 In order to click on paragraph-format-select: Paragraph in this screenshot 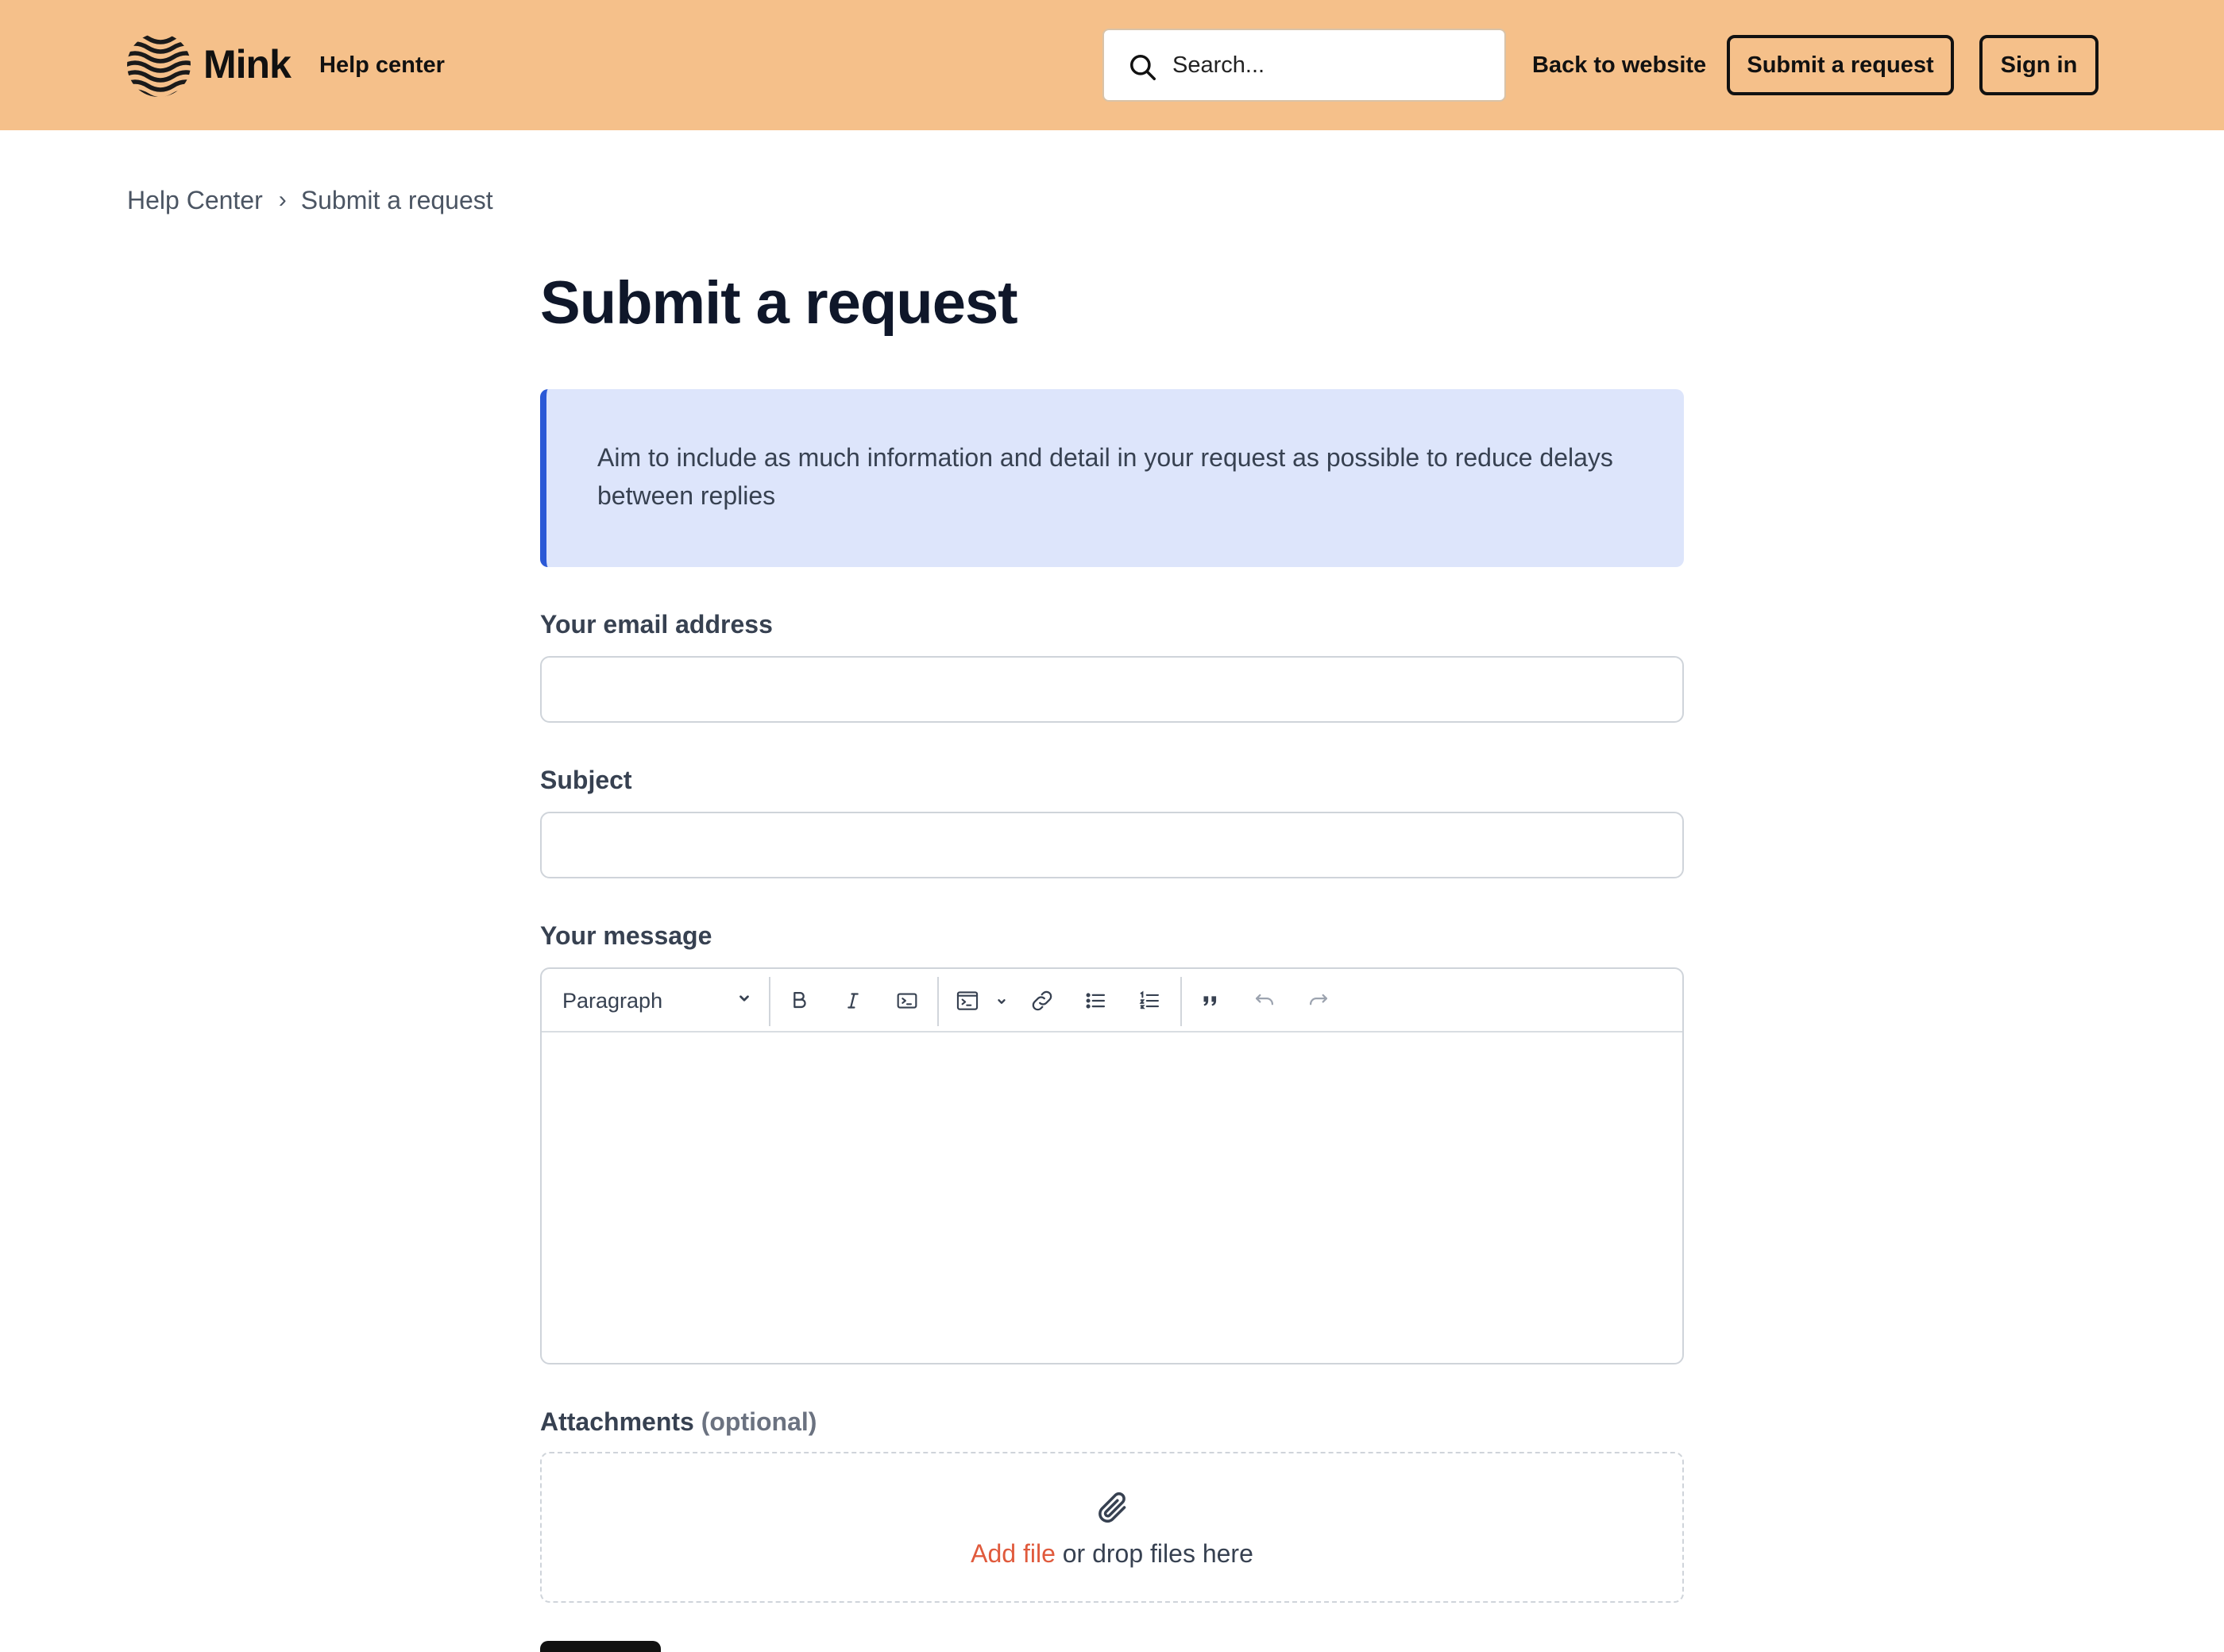, I will do `click(612, 1000)`.